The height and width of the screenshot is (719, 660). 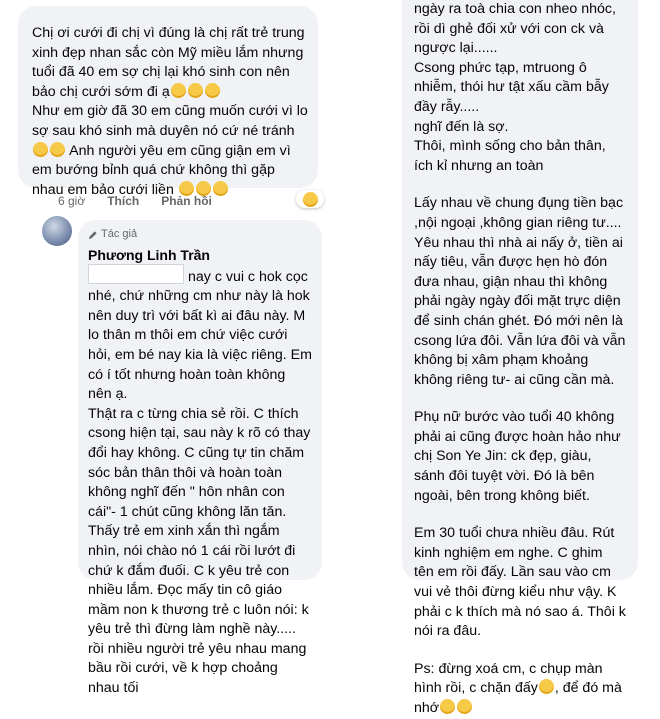 I want to click on reaction-summary, so click(x=310, y=199).